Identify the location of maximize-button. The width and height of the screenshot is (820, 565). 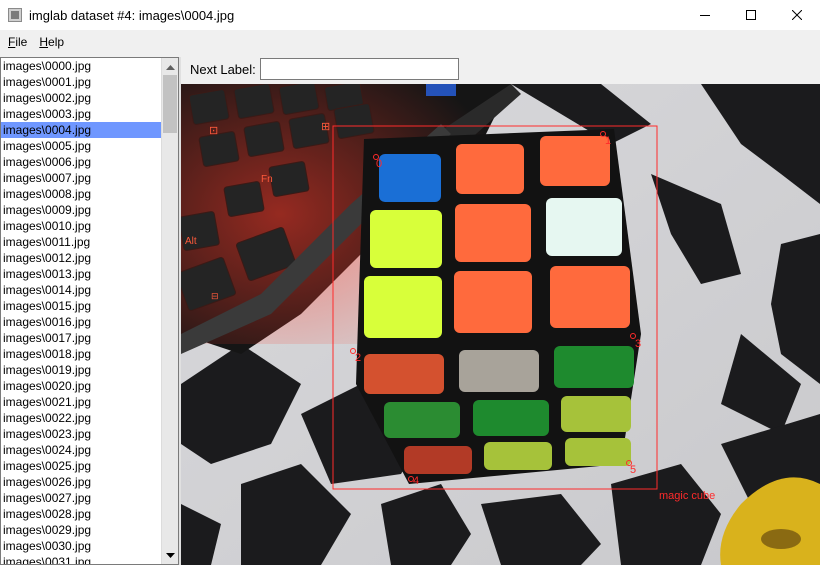
(751, 15).